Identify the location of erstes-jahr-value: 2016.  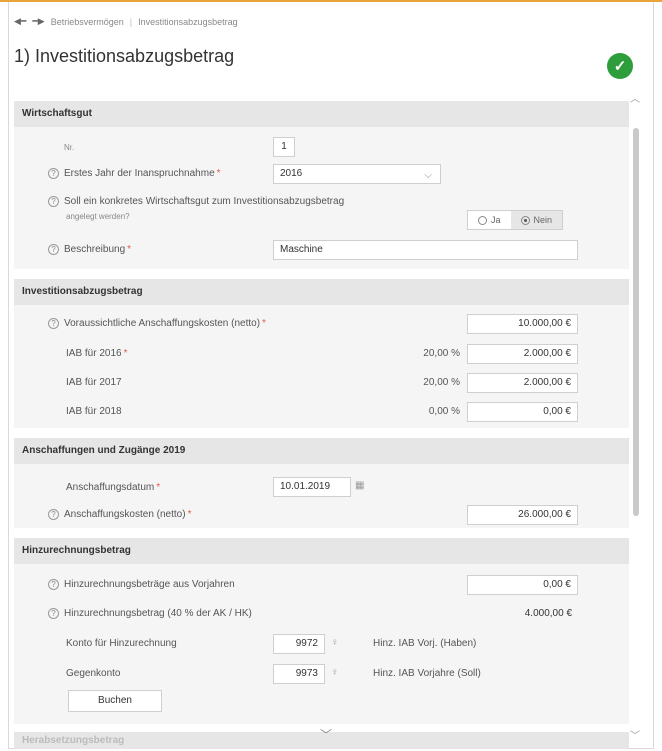
(291, 173).